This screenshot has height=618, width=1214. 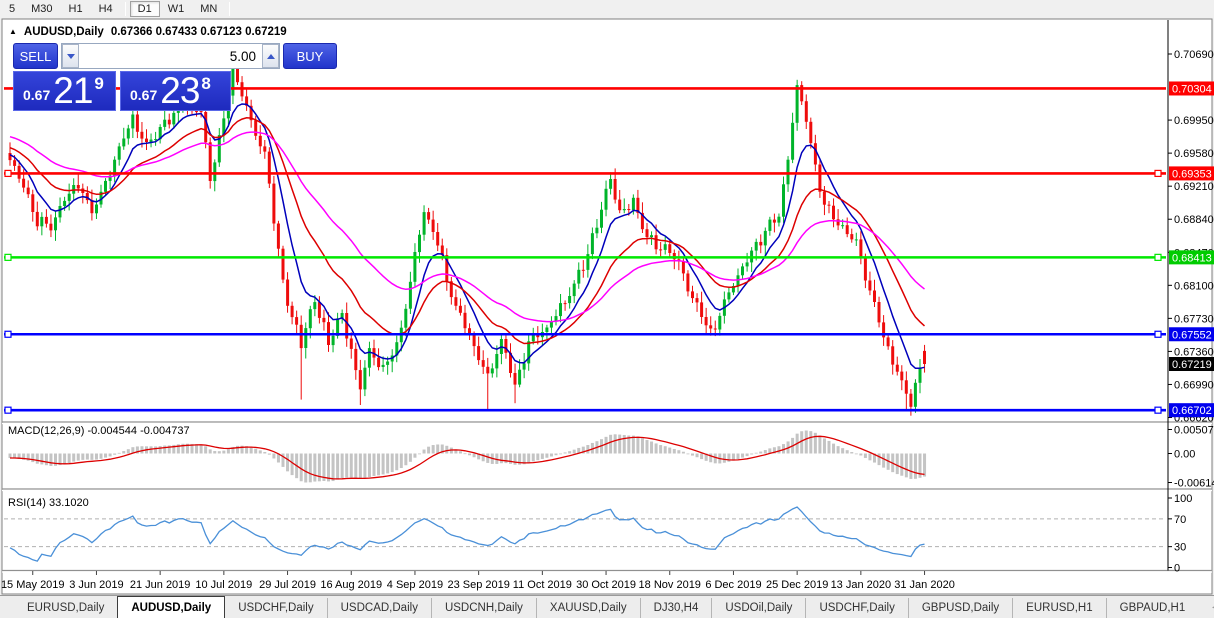 What do you see at coordinates (12, 9) in the screenshot?
I see `timeframe-button-5: 5` at bounding box center [12, 9].